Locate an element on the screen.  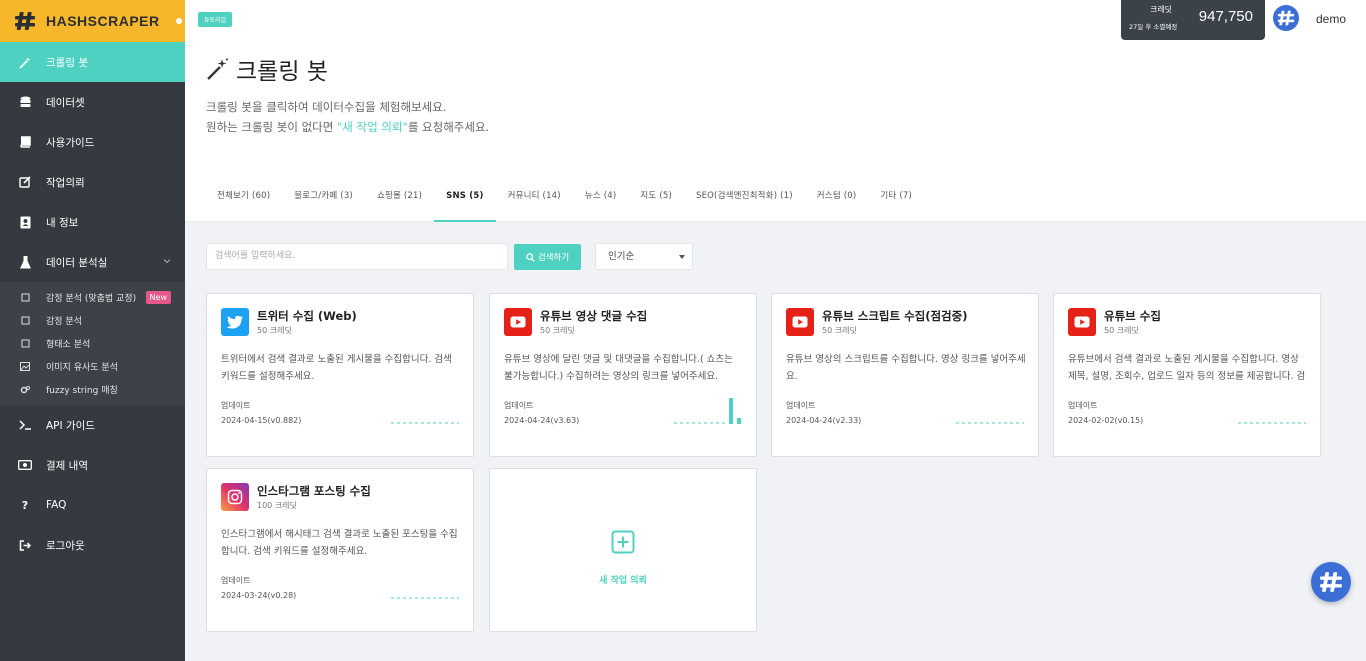
tab-etc: 기타 (7) is located at coordinates (896, 201).